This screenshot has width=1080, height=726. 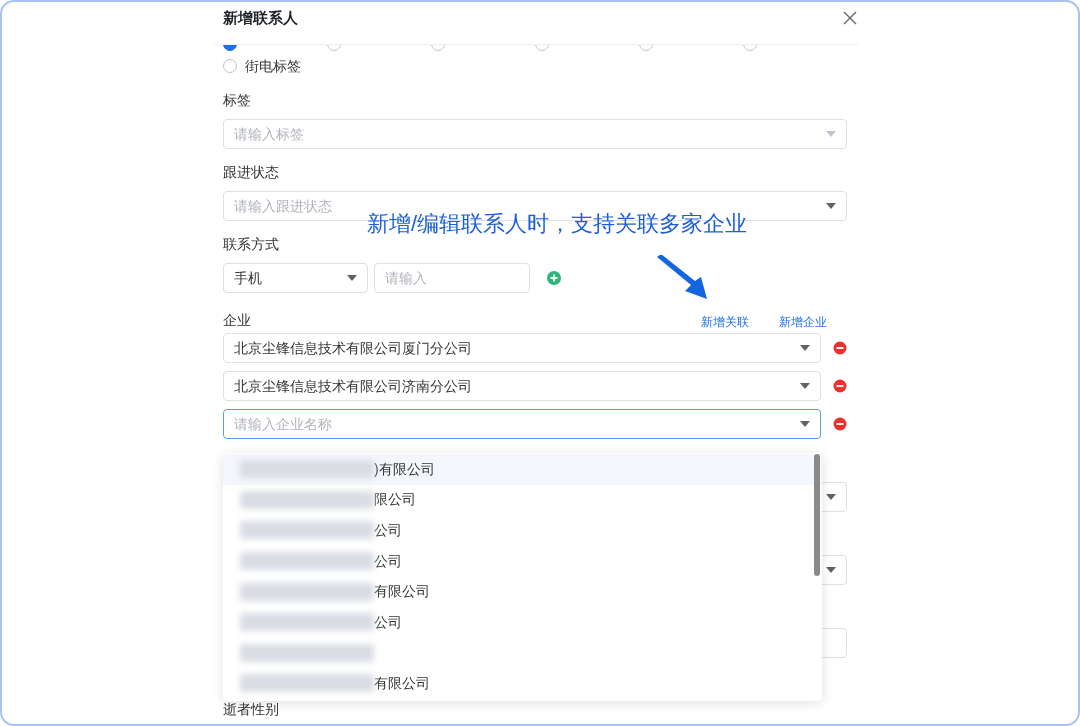 What do you see at coordinates (237, 100) in the screenshot?
I see `field-label: 标签` at bounding box center [237, 100].